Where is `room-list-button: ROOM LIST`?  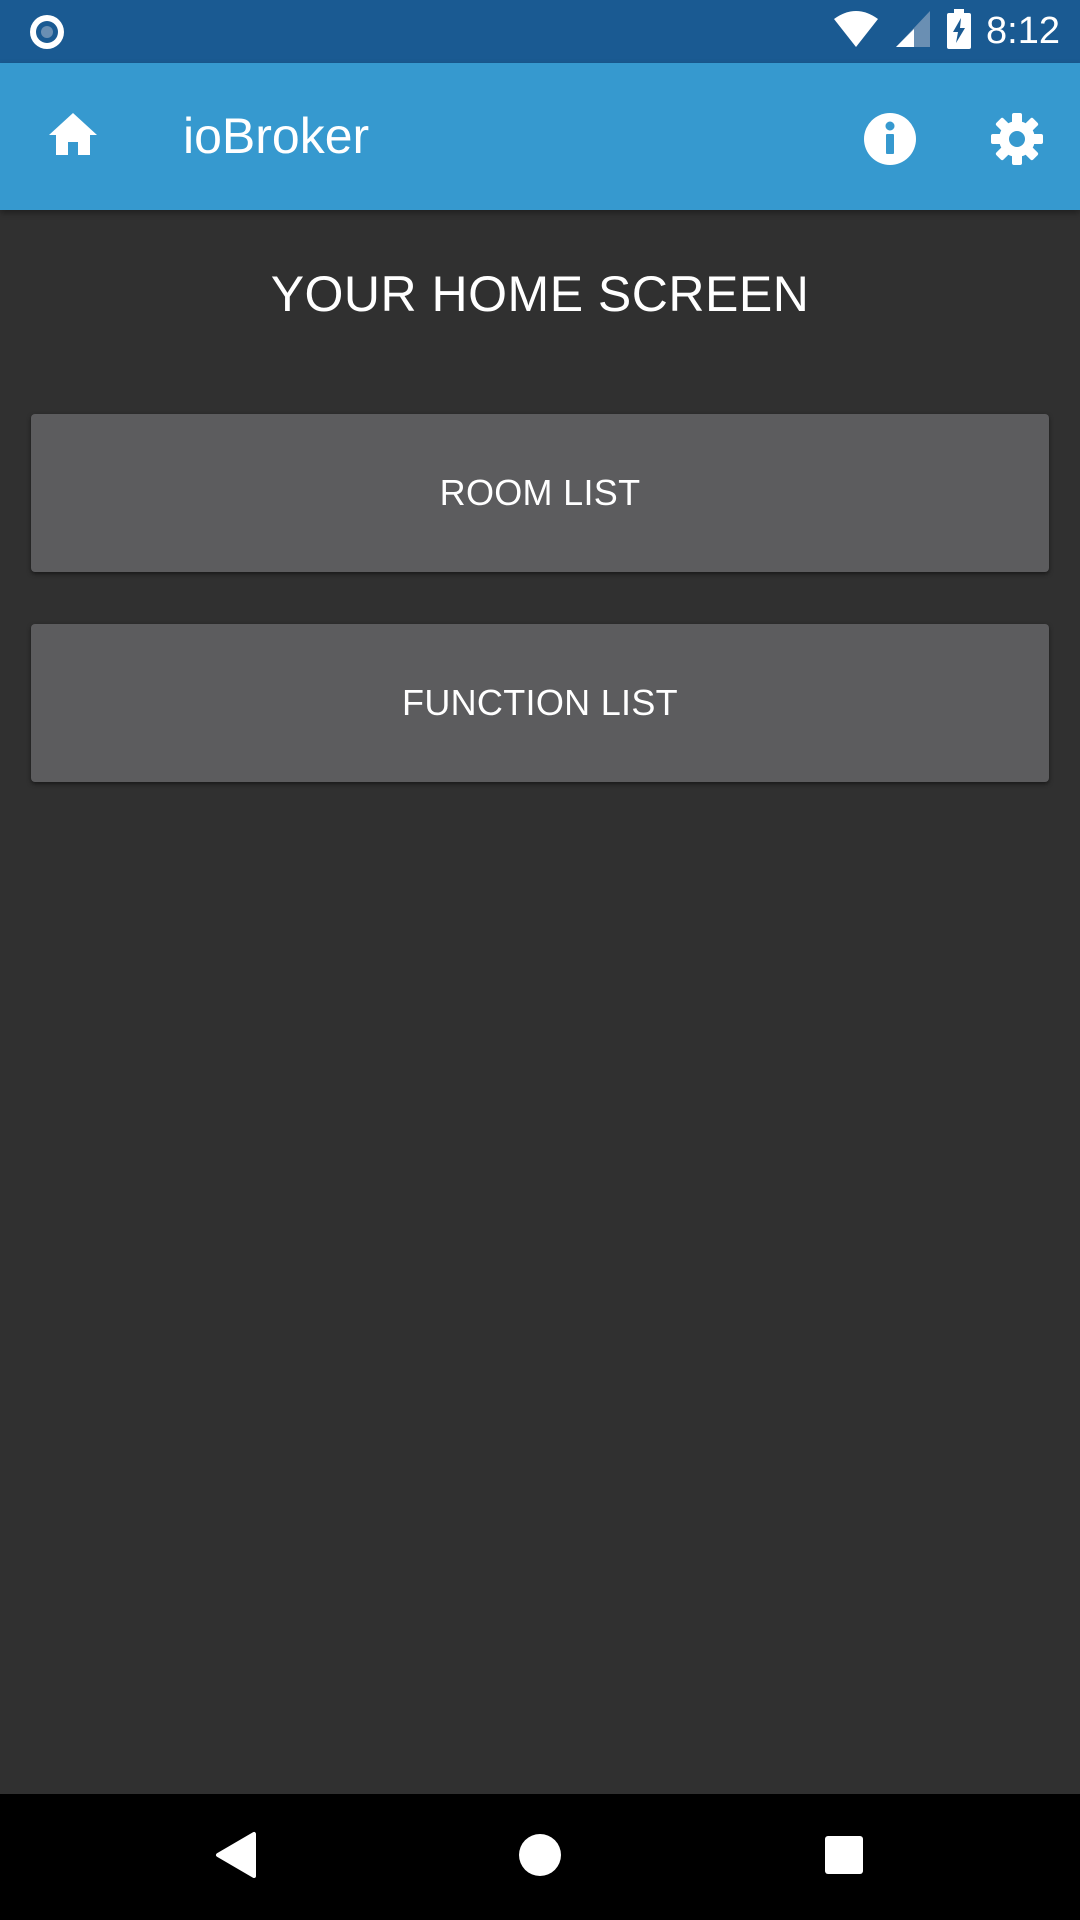
room-list-button: ROOM LIST is located at coordinates (540, 493).